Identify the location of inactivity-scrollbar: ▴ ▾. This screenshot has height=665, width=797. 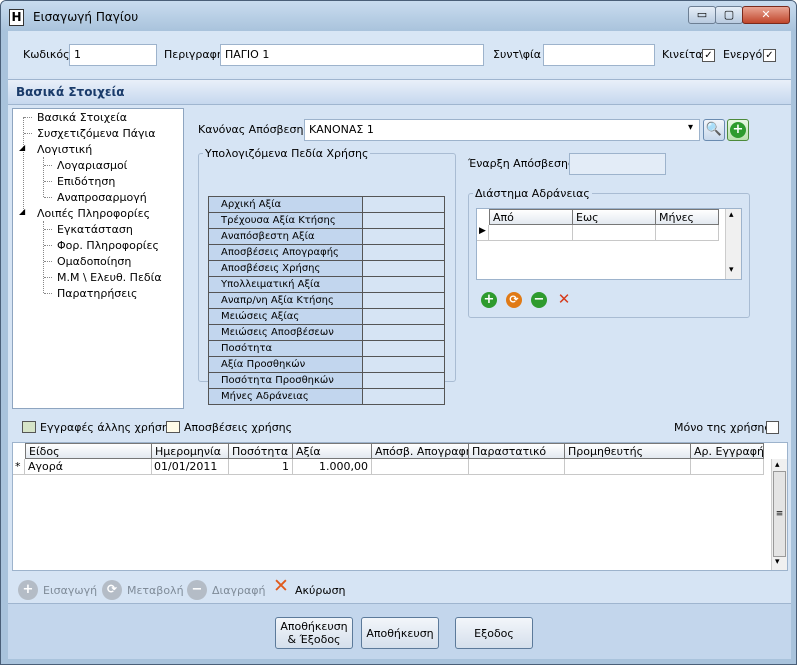
(733, 244).